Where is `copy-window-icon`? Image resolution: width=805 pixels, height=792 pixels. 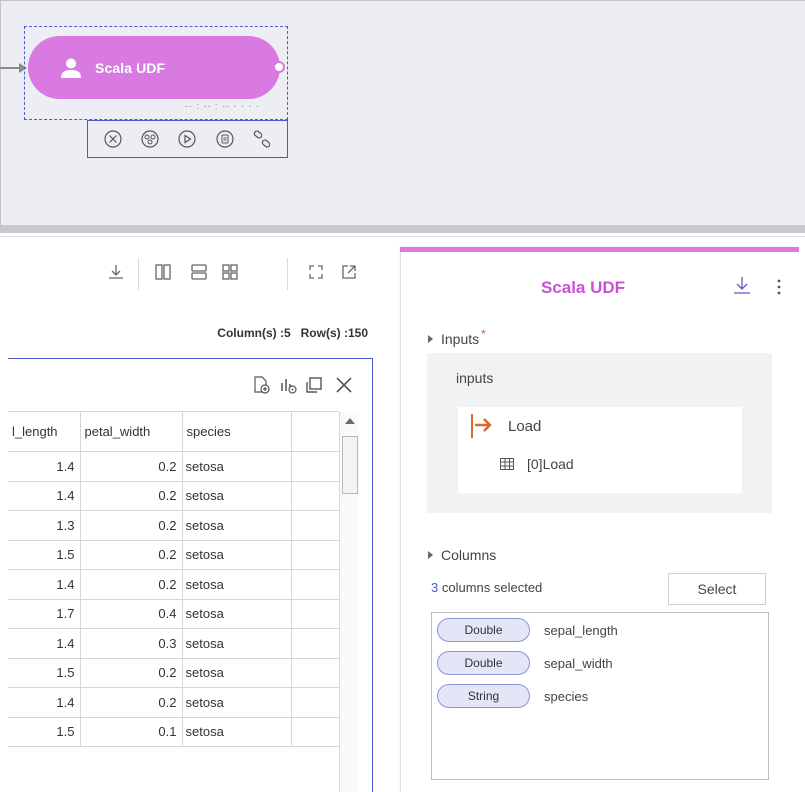
copy-window-icon is located at coordinates (314, 385).